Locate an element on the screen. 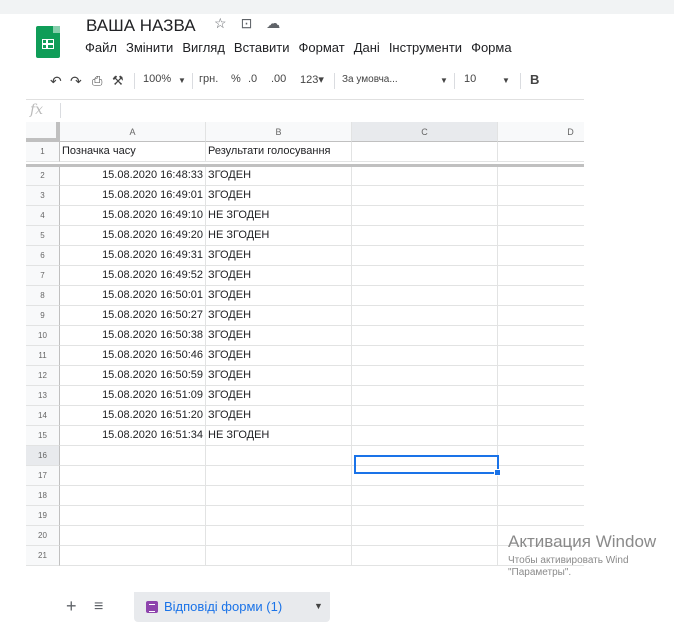 This screenshot has width=674, height=626. row-header: 13 is located at coordinates (43, 396).